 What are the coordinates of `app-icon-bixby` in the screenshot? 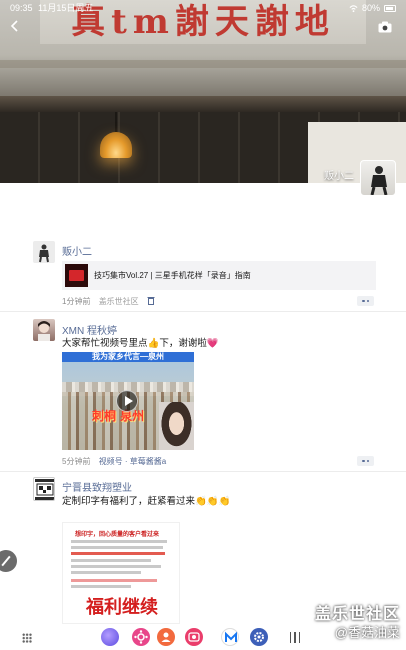 It's located at (141, 637).